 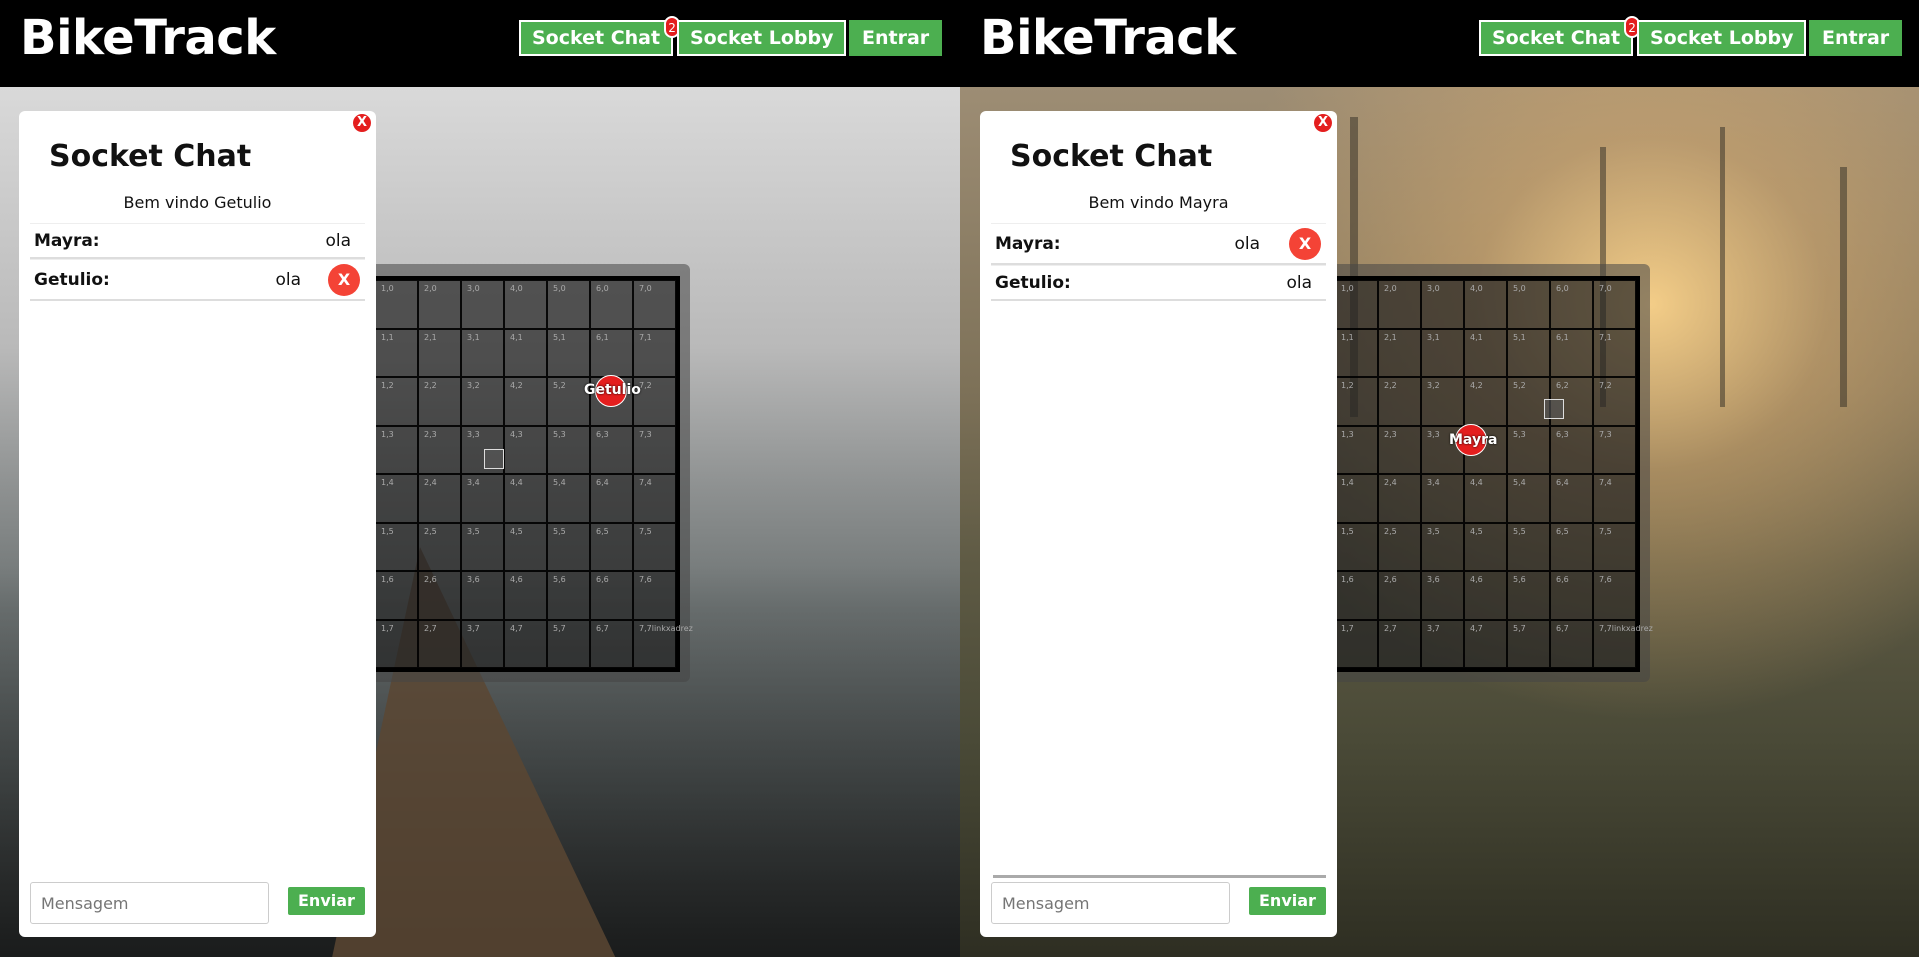 What do you see at coordinates (1571, 352) in the screenshot?
I see `board-cell: 6,1` at bounding box center [1571, 352].